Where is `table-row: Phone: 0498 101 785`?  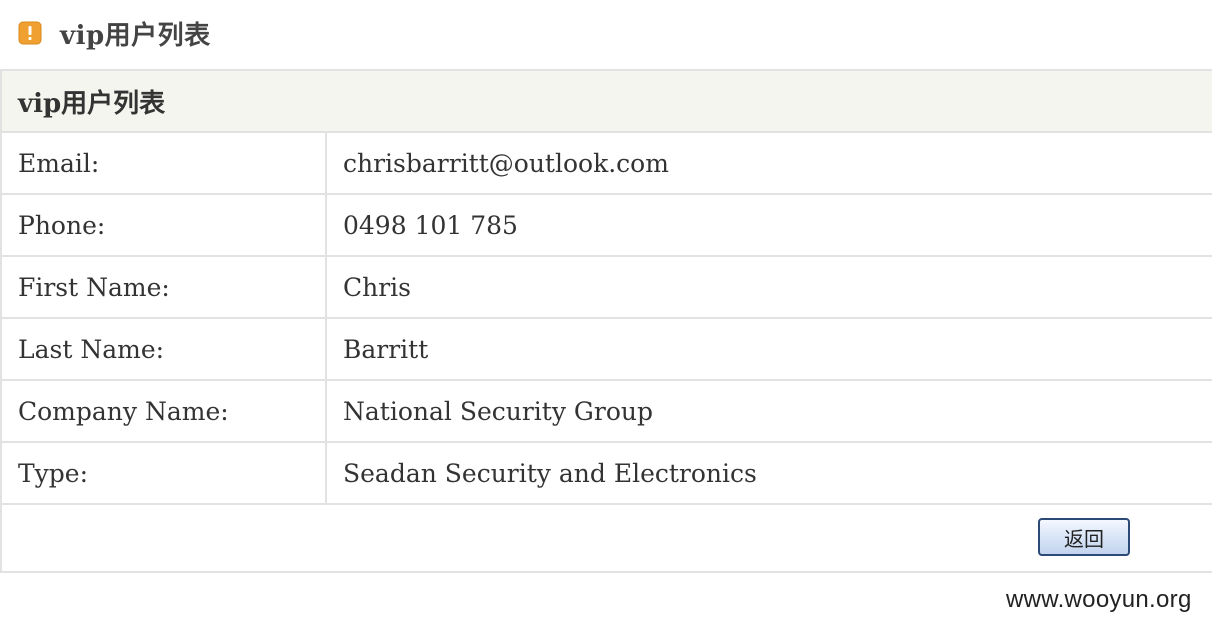 table-row: Phone: 0498 101 785 is located at coordinates (607, 225).